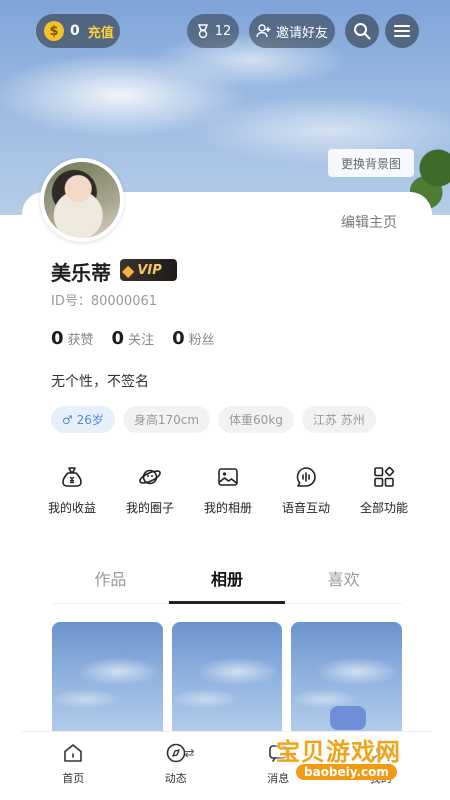  What do you see at coordinates (71, 508) in the screenshot?
I see `feature-label: 我的收益` at bounding box center [71, 508].